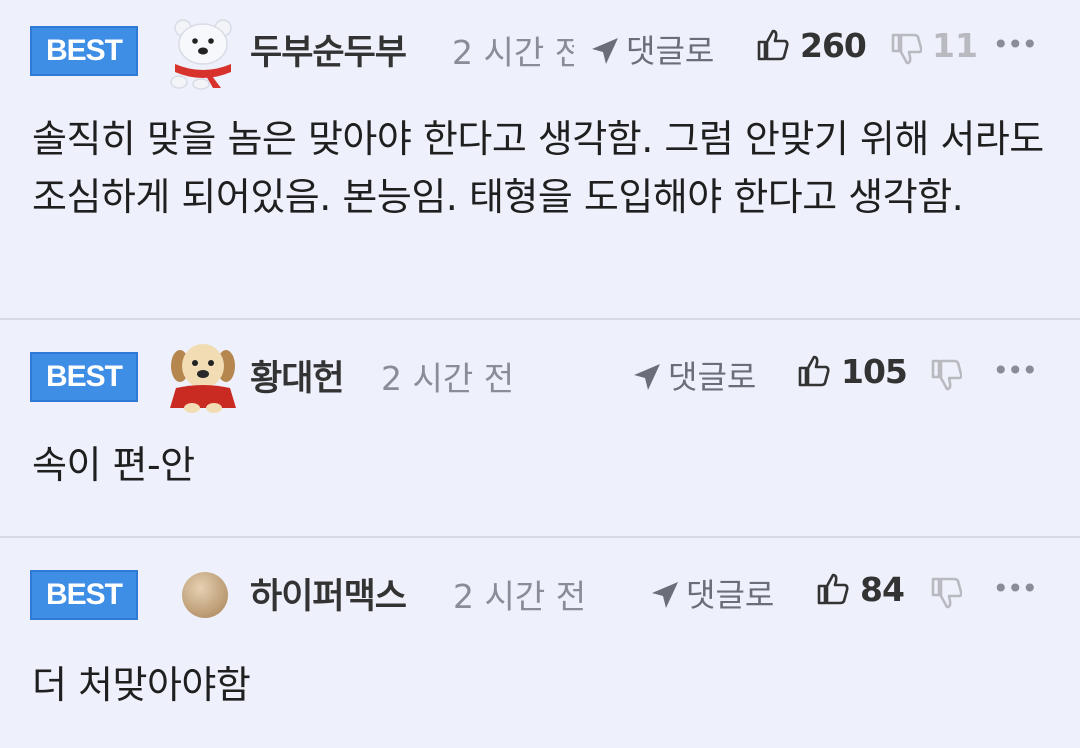  I want to click on dislike-count: 11, so click(955, 45).